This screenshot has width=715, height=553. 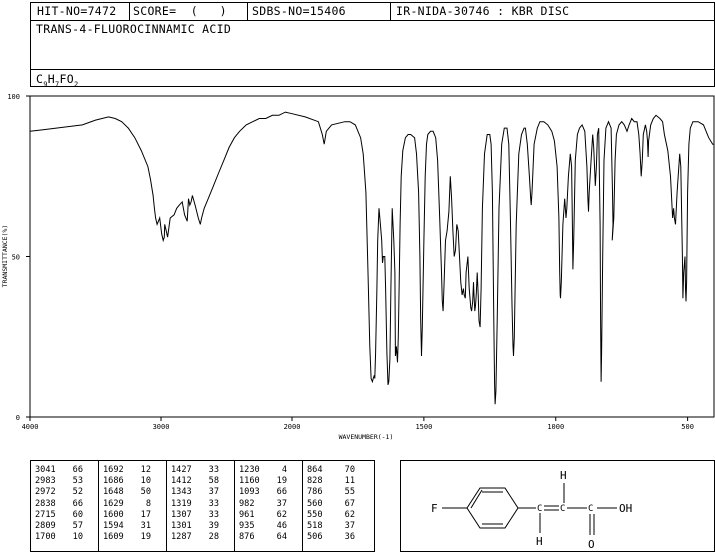 What do you see at coordinates (263, 515) in the screenshot?
I see `peak-row: 961 62` at bounding box center [263, 515].